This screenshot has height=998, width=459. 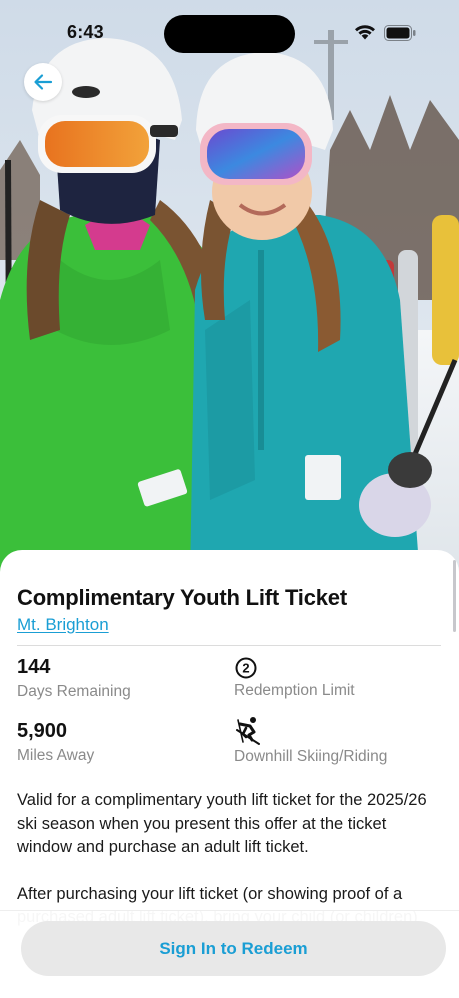 I want to click on dynamic-island, so click(x=229, y=34).